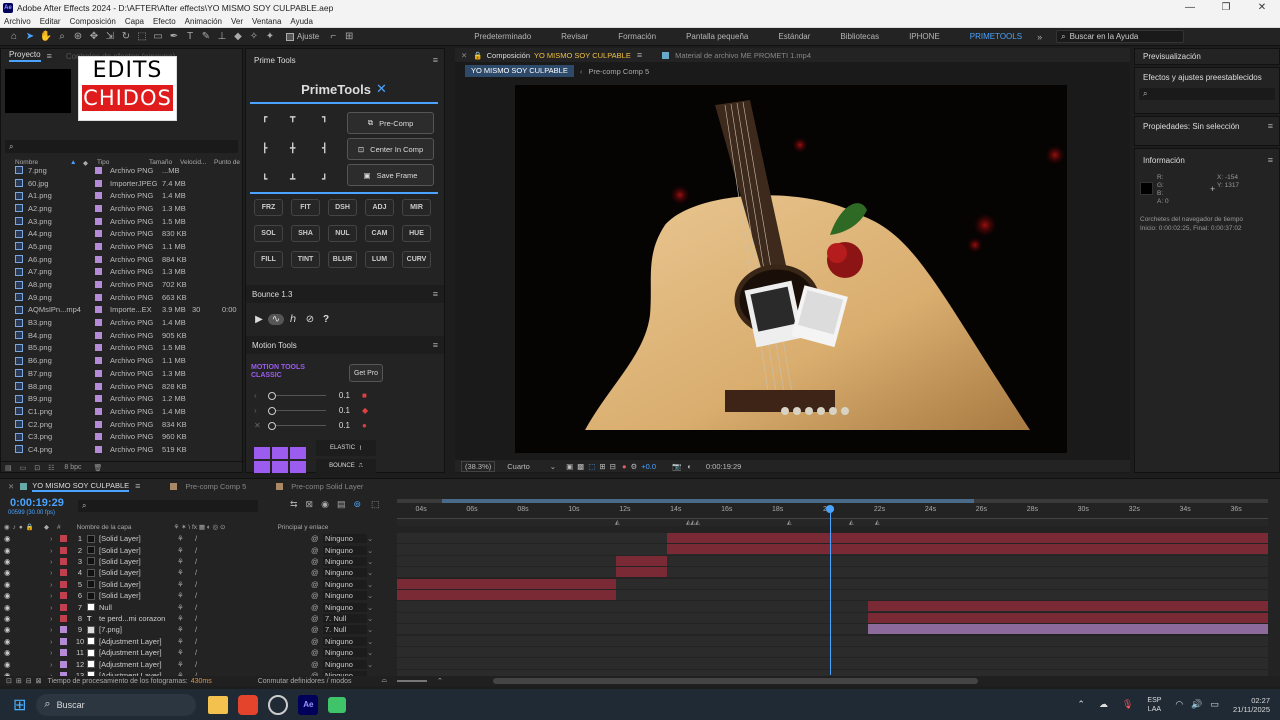 This screenshot has width=1280, height=720. I want to click on minimize-button: —, so click(1190, 7).